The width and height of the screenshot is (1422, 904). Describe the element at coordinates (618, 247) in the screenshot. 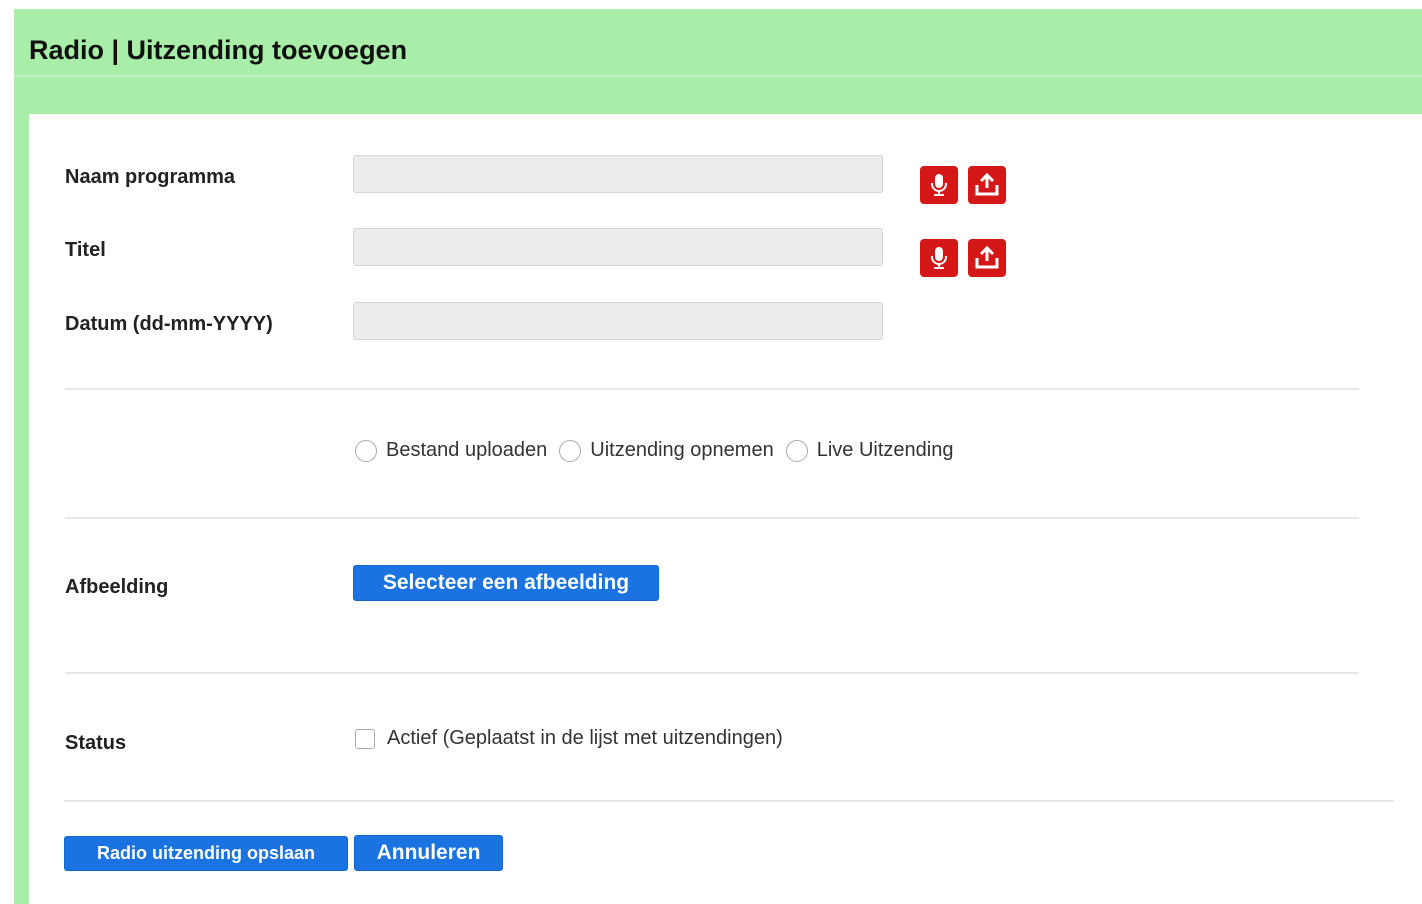

I see `title-input` at that location.